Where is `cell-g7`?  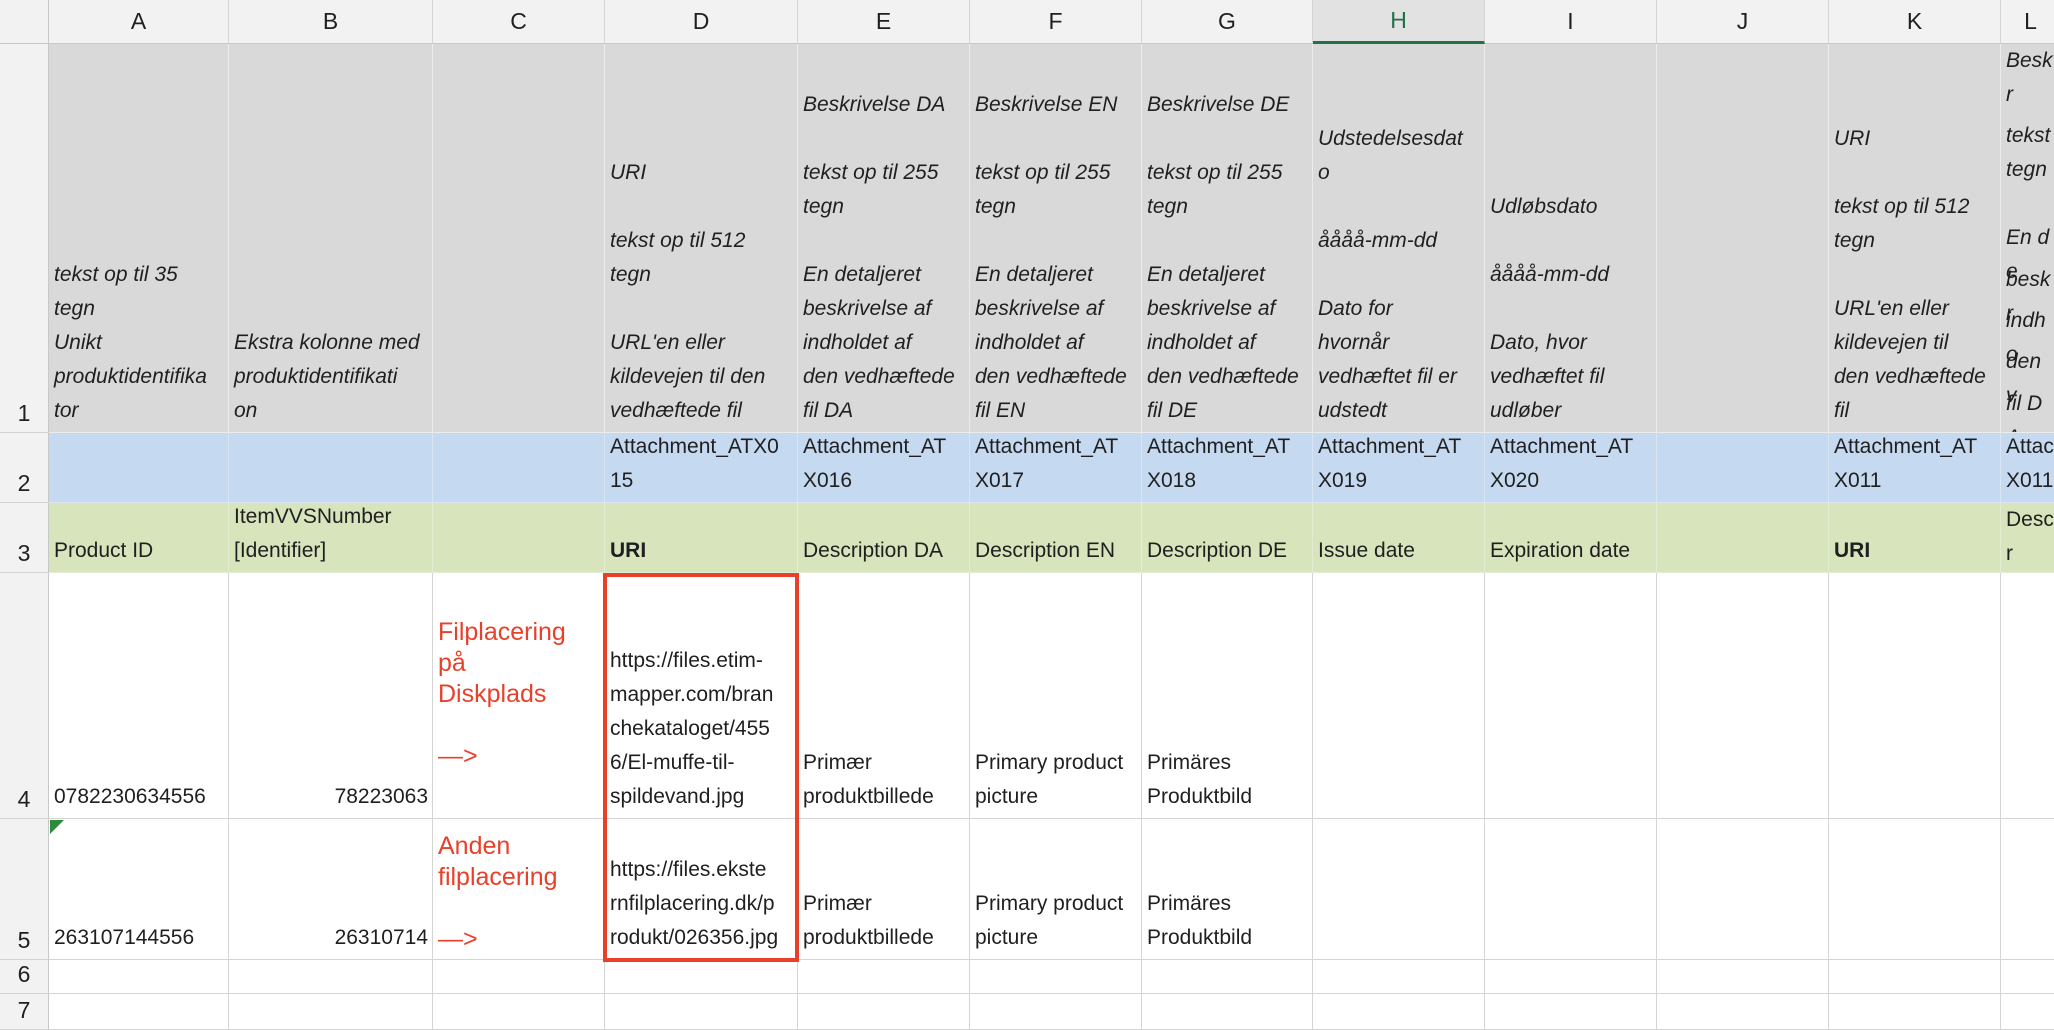 cell-g7 is located at coordinates (1227, 1012).